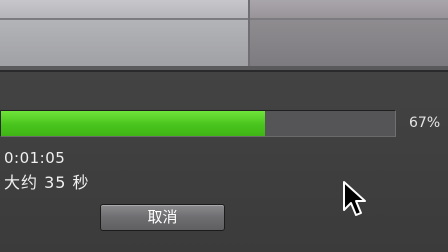  What do you see at coordinates (349, 43) in the screenshot?
I see `window-toolbar-right` at bounding box center [349, 43].